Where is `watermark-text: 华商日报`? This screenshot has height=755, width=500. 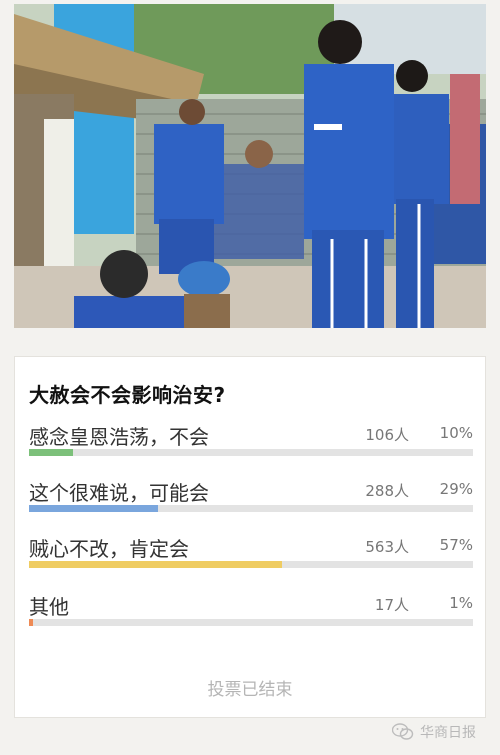
watermark-text: 华商日报 is located at coordinates (448, 733).